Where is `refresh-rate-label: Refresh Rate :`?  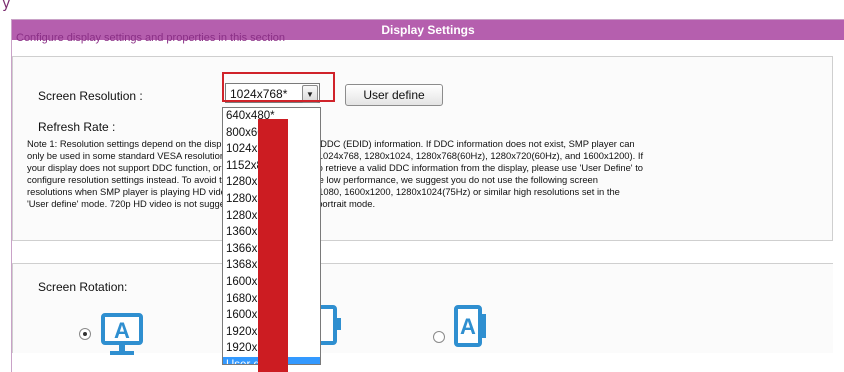 refresh-rate-label: Refresh Rate : is located at coordinates (77, 127).